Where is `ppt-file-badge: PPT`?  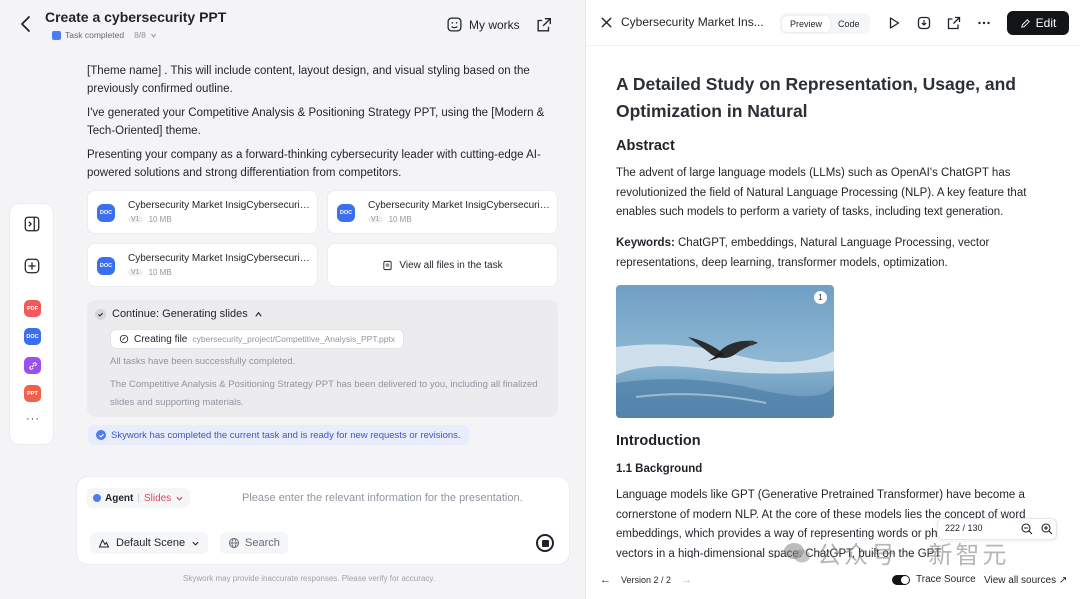
ppt-file-badge: PPT is located at coordinates (32, 393).